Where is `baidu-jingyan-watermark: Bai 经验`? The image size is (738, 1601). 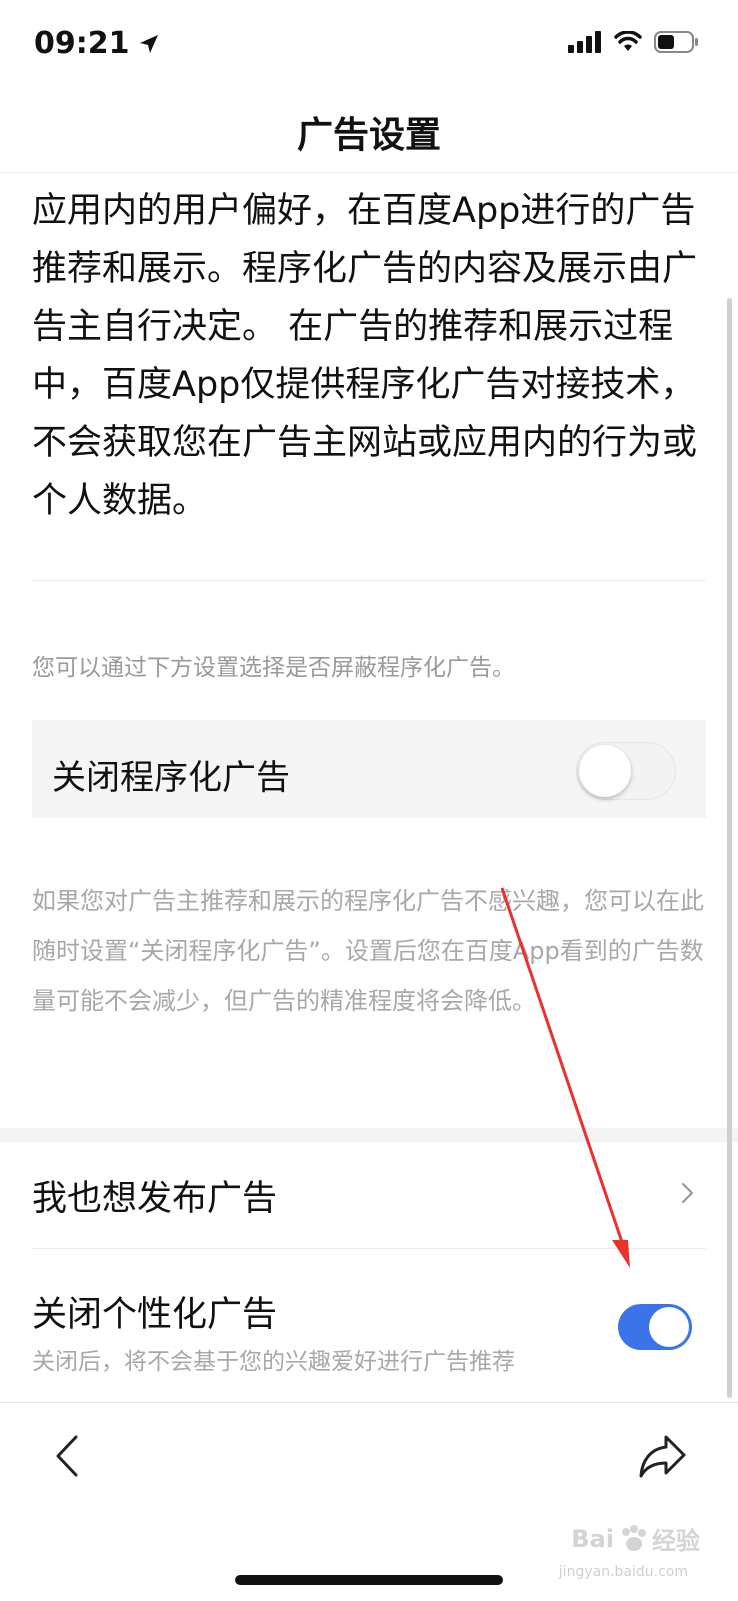 baidu-jingyan-watermark: Bai 经验 is located at coordinates (635, 1538).